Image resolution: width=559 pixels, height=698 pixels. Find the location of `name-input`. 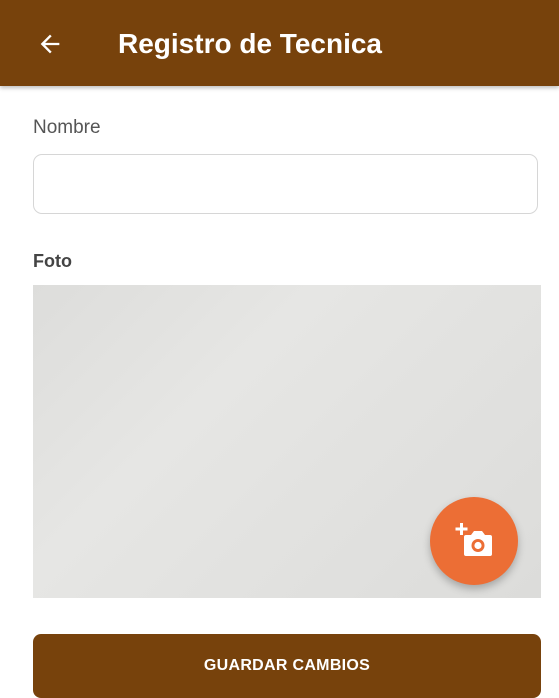

name-input is located at coordinates (285, 184).